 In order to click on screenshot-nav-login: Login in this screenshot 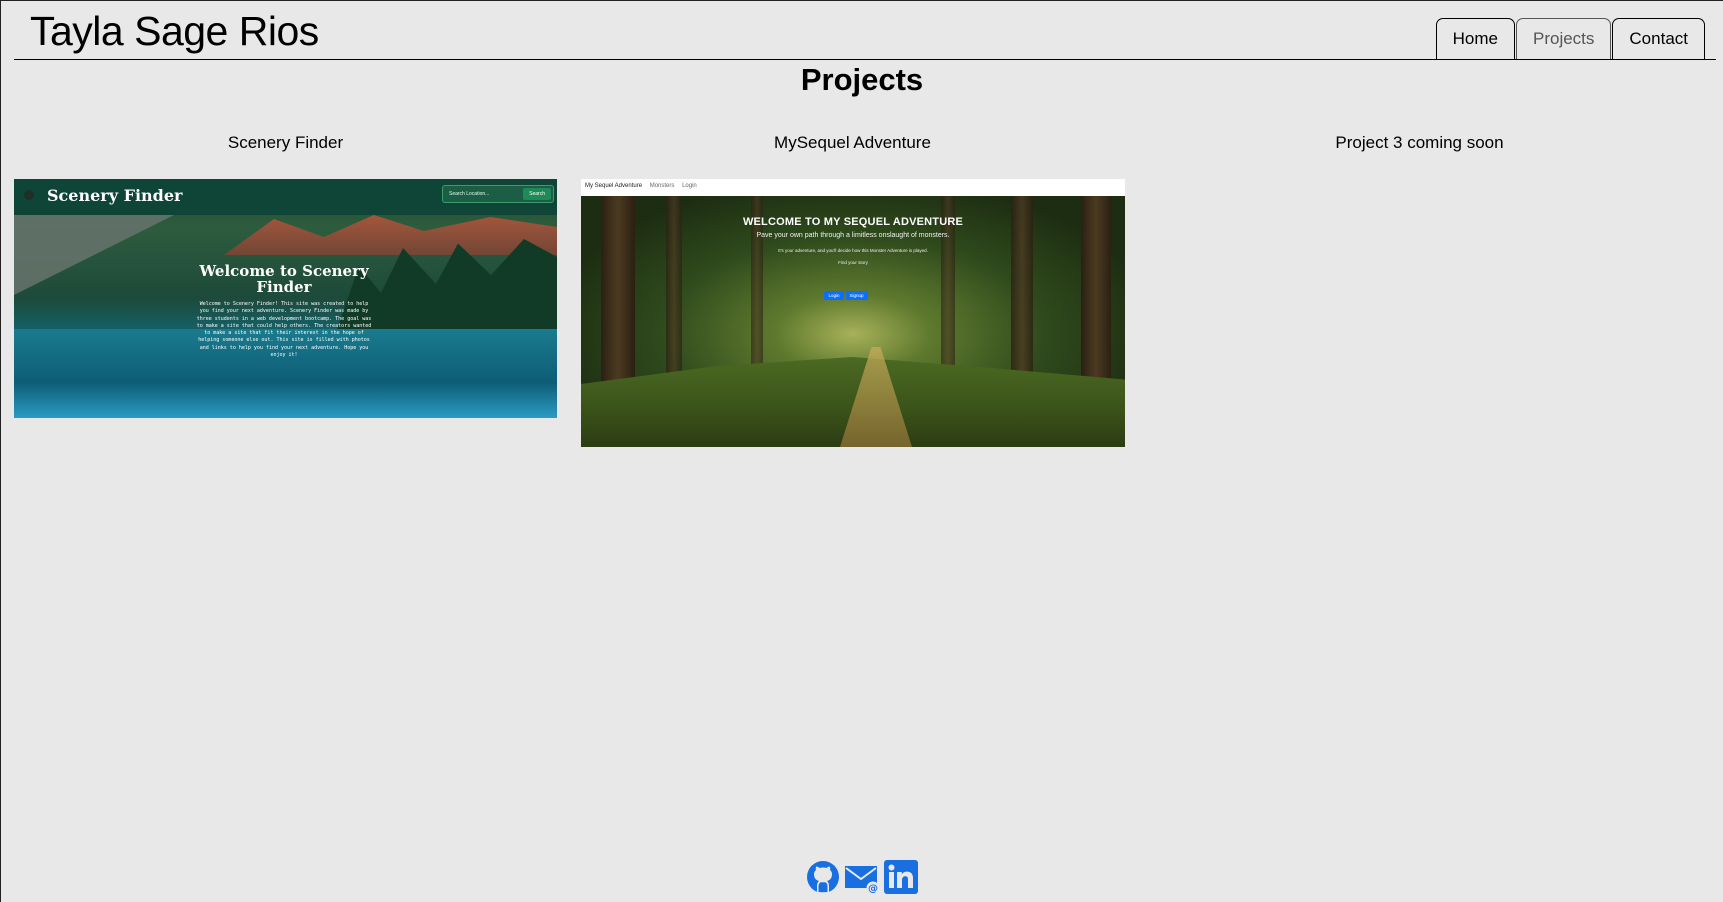, I will do `click(689, 186)`.